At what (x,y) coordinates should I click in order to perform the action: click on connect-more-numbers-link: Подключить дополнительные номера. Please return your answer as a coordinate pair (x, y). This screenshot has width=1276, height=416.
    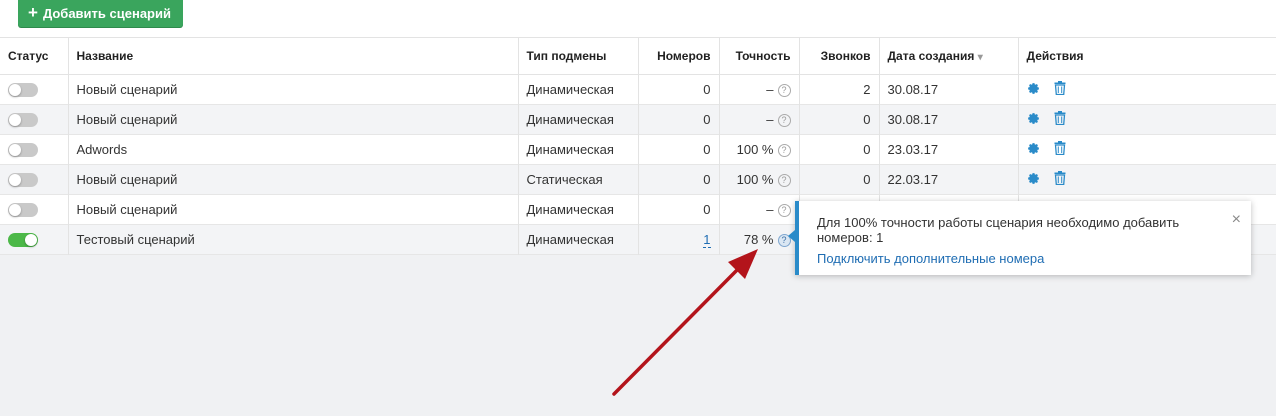
    Looking at the image, I should click on (1024, 258).